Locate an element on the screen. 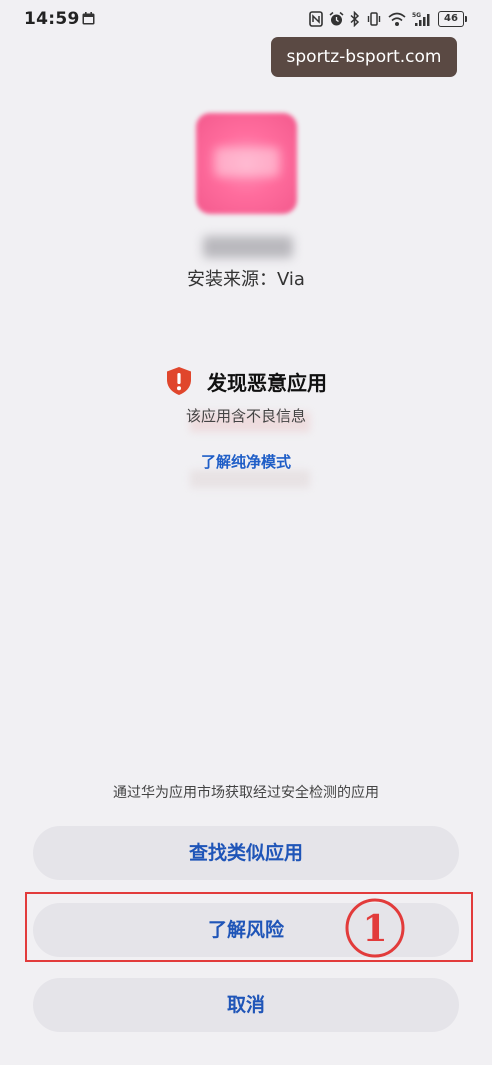 The height and width of the screenshot is (1065, 492). warning-title: 发现恶意应用 is located at coordinates (267, 382).